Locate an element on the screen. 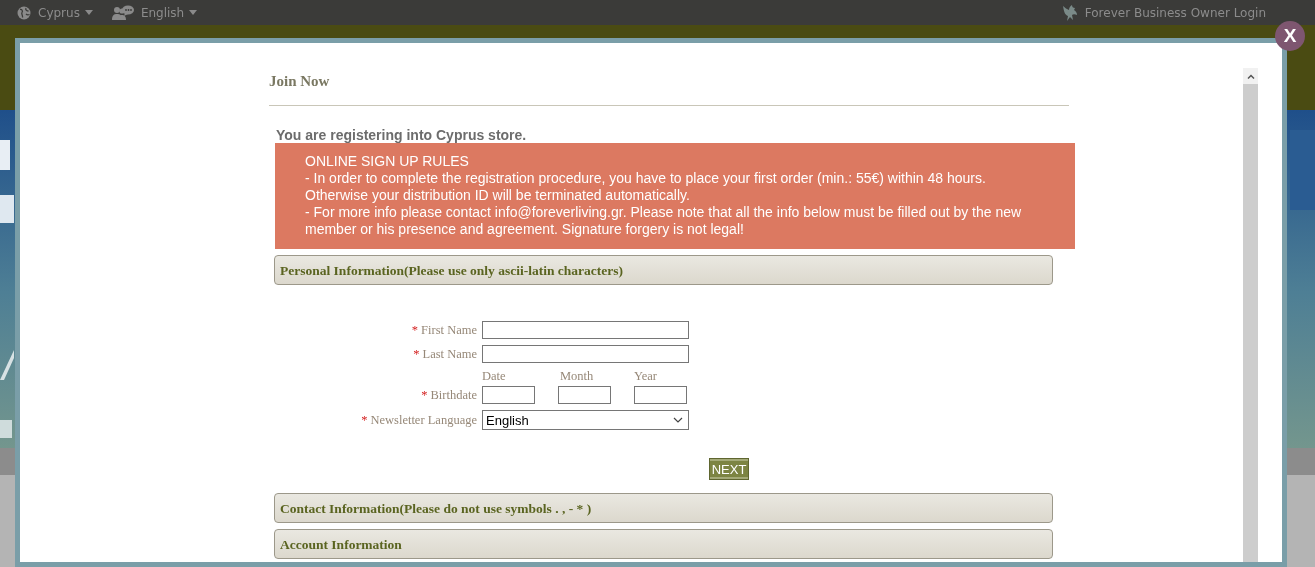 This screenshot has height=567, width=1315. language-selector: English is located at coordinates (154, 12).